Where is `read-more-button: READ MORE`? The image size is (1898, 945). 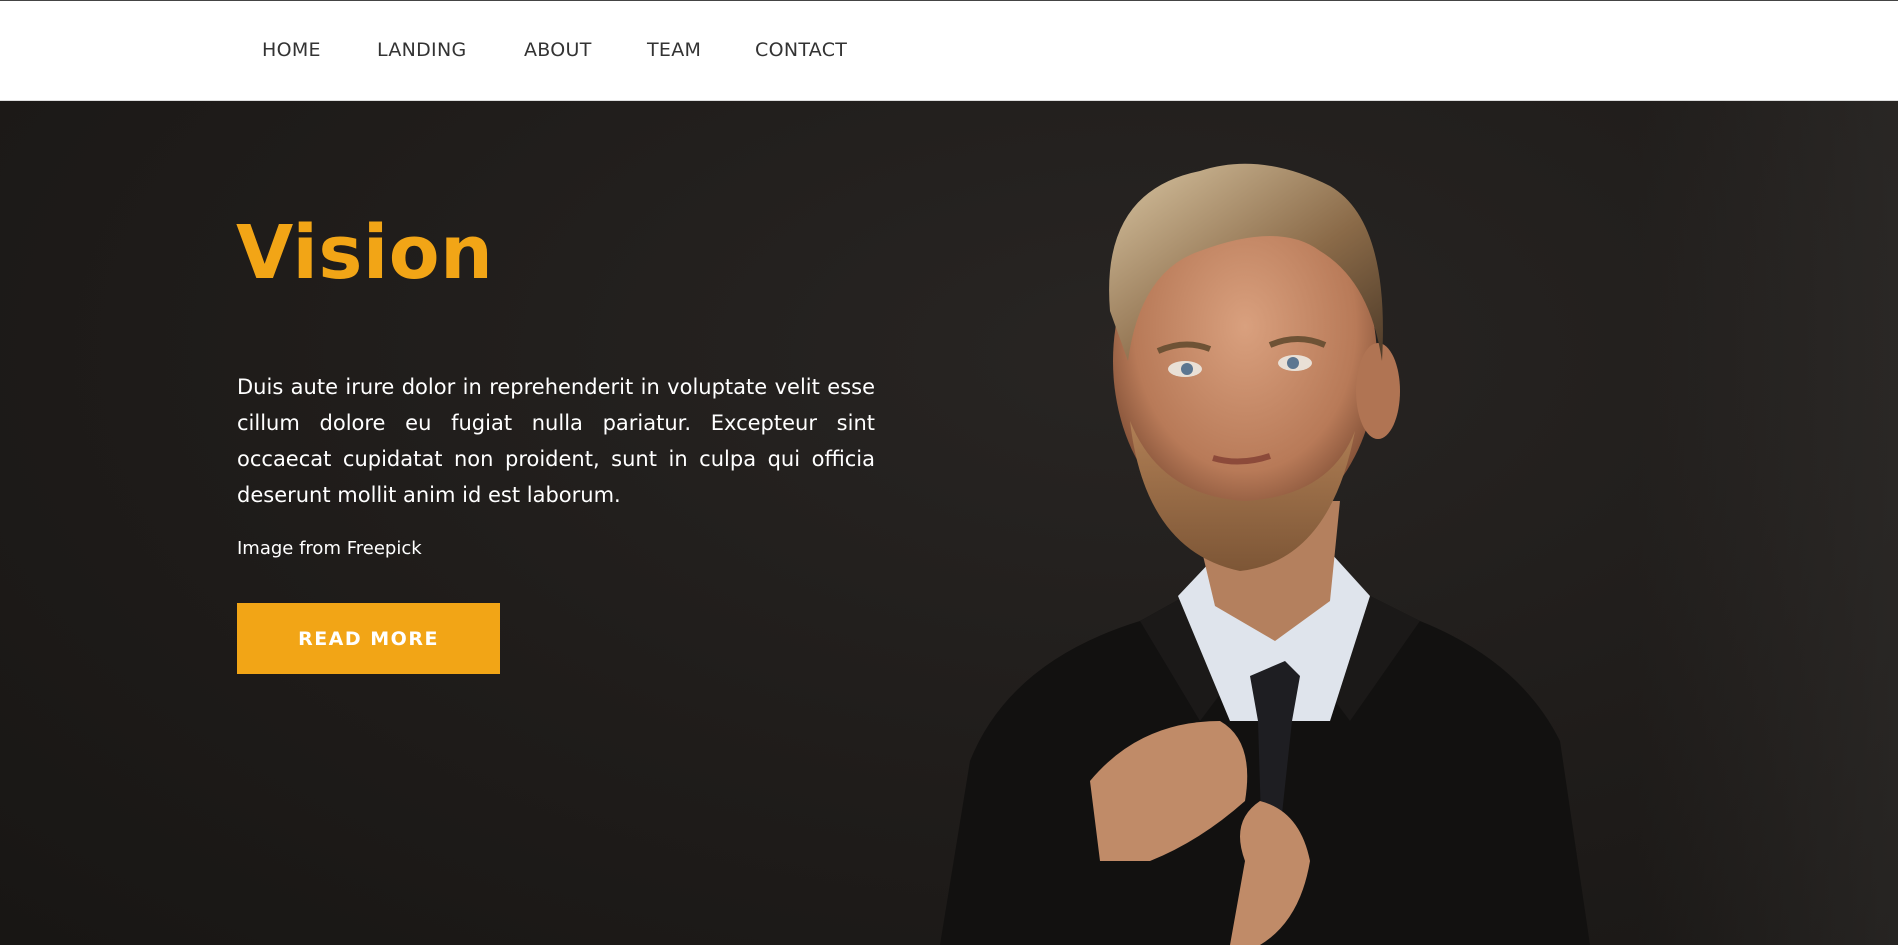
read-more-button: READ MORE is located at coordinates (368, 638).